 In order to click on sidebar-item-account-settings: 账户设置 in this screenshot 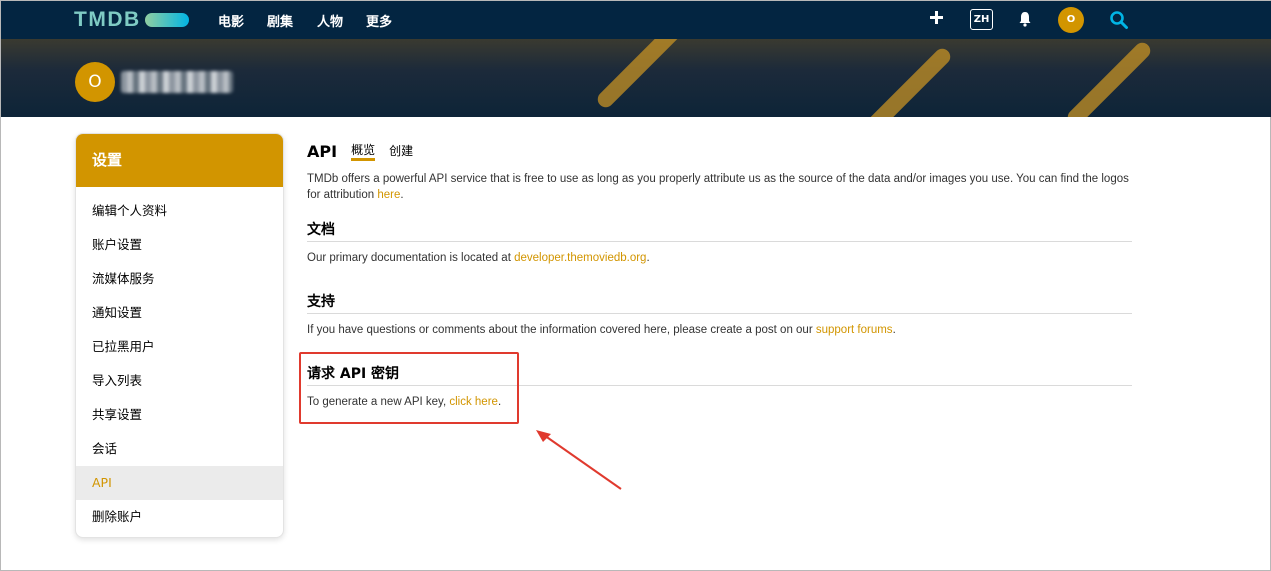, I will do `click(179, 245)`.